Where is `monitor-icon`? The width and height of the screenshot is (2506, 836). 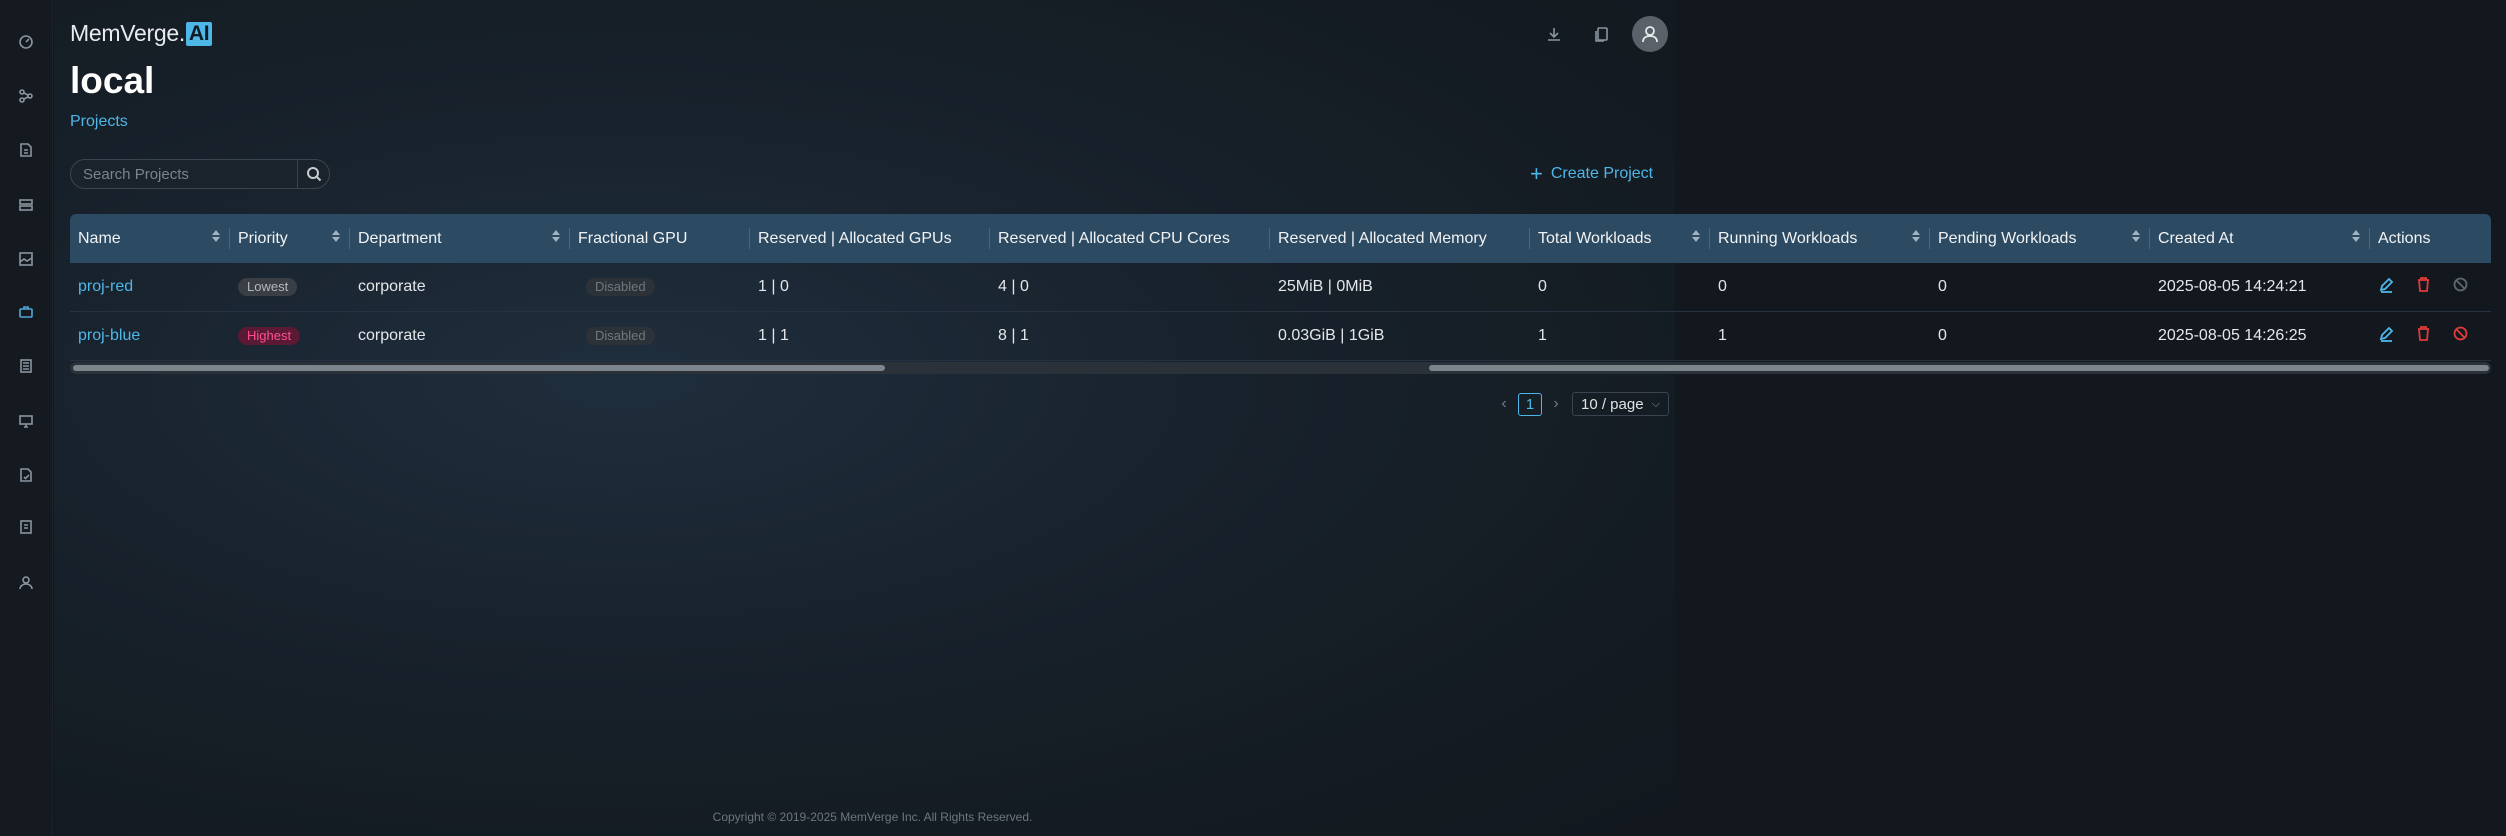
monitor-icon is located at coordinates (26, 421).